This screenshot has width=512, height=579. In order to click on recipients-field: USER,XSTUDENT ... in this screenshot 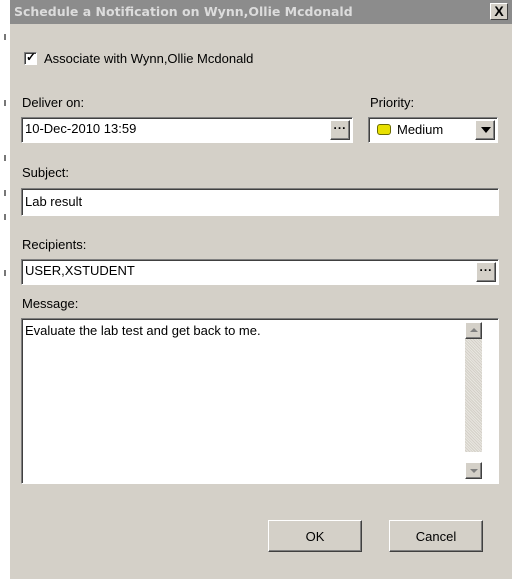, I will do `click(260, 272)`.